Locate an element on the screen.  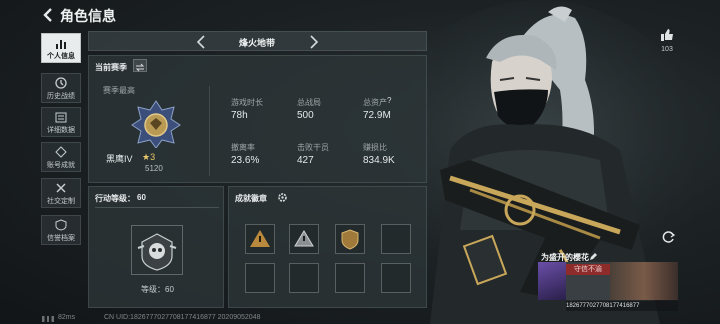
map-name: 烽火地带 is located at coordinates (257, 43).